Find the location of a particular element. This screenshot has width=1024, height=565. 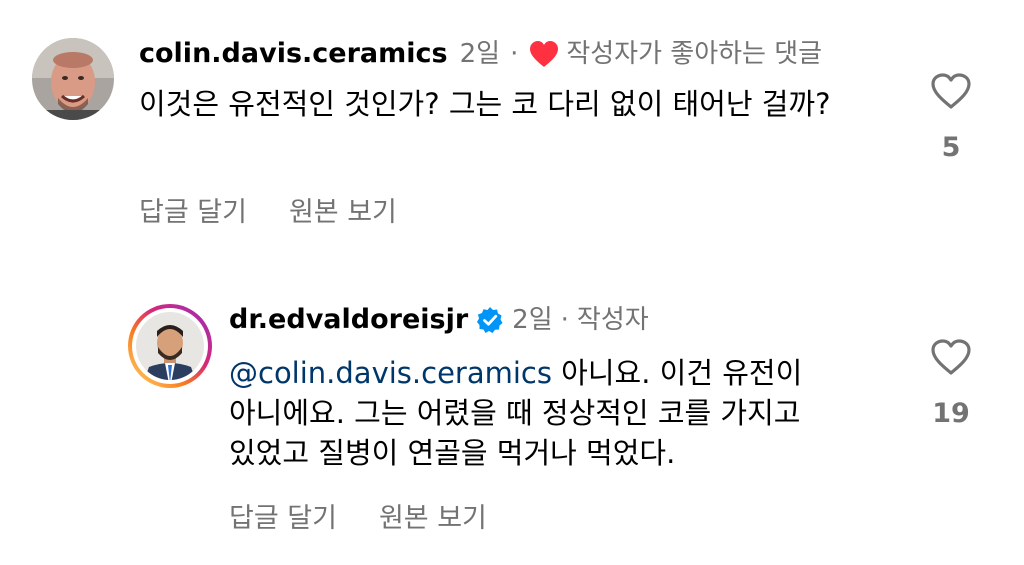

comment-meta: colin.davis.ceramics 2일 · 작성자가 좋아하는 댓글 is located at coordinates (519, 54).